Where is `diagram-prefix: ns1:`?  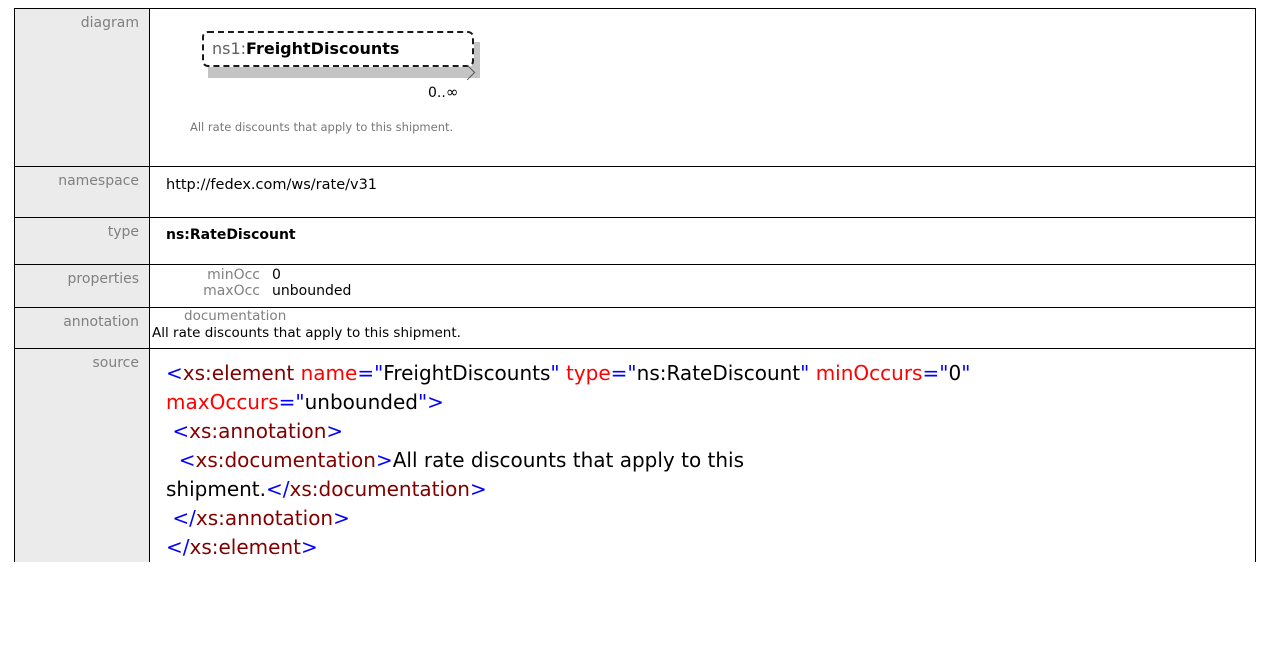
diagram-prefix: ns1: is located at coordinates (229, 48).